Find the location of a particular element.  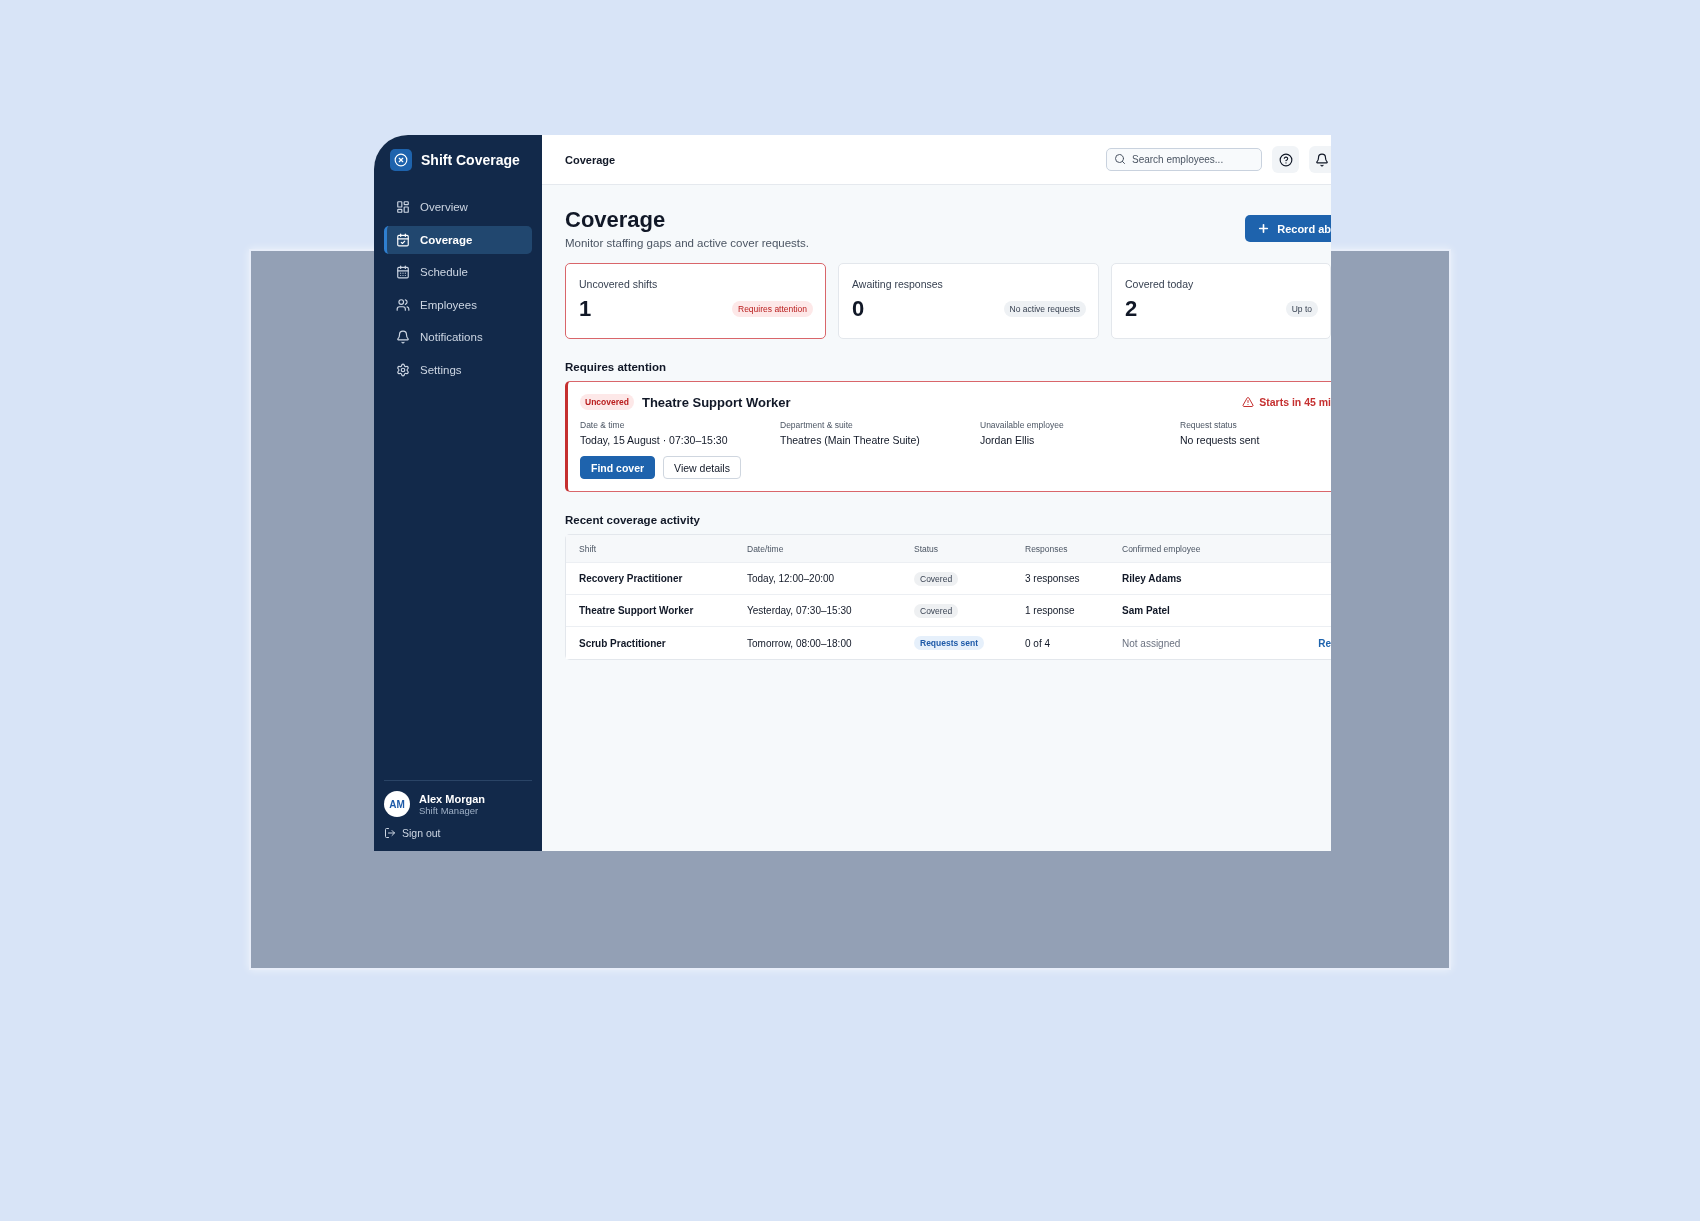

table-cell-text: Recovery Practitioner is located at coordinates (631, 578).